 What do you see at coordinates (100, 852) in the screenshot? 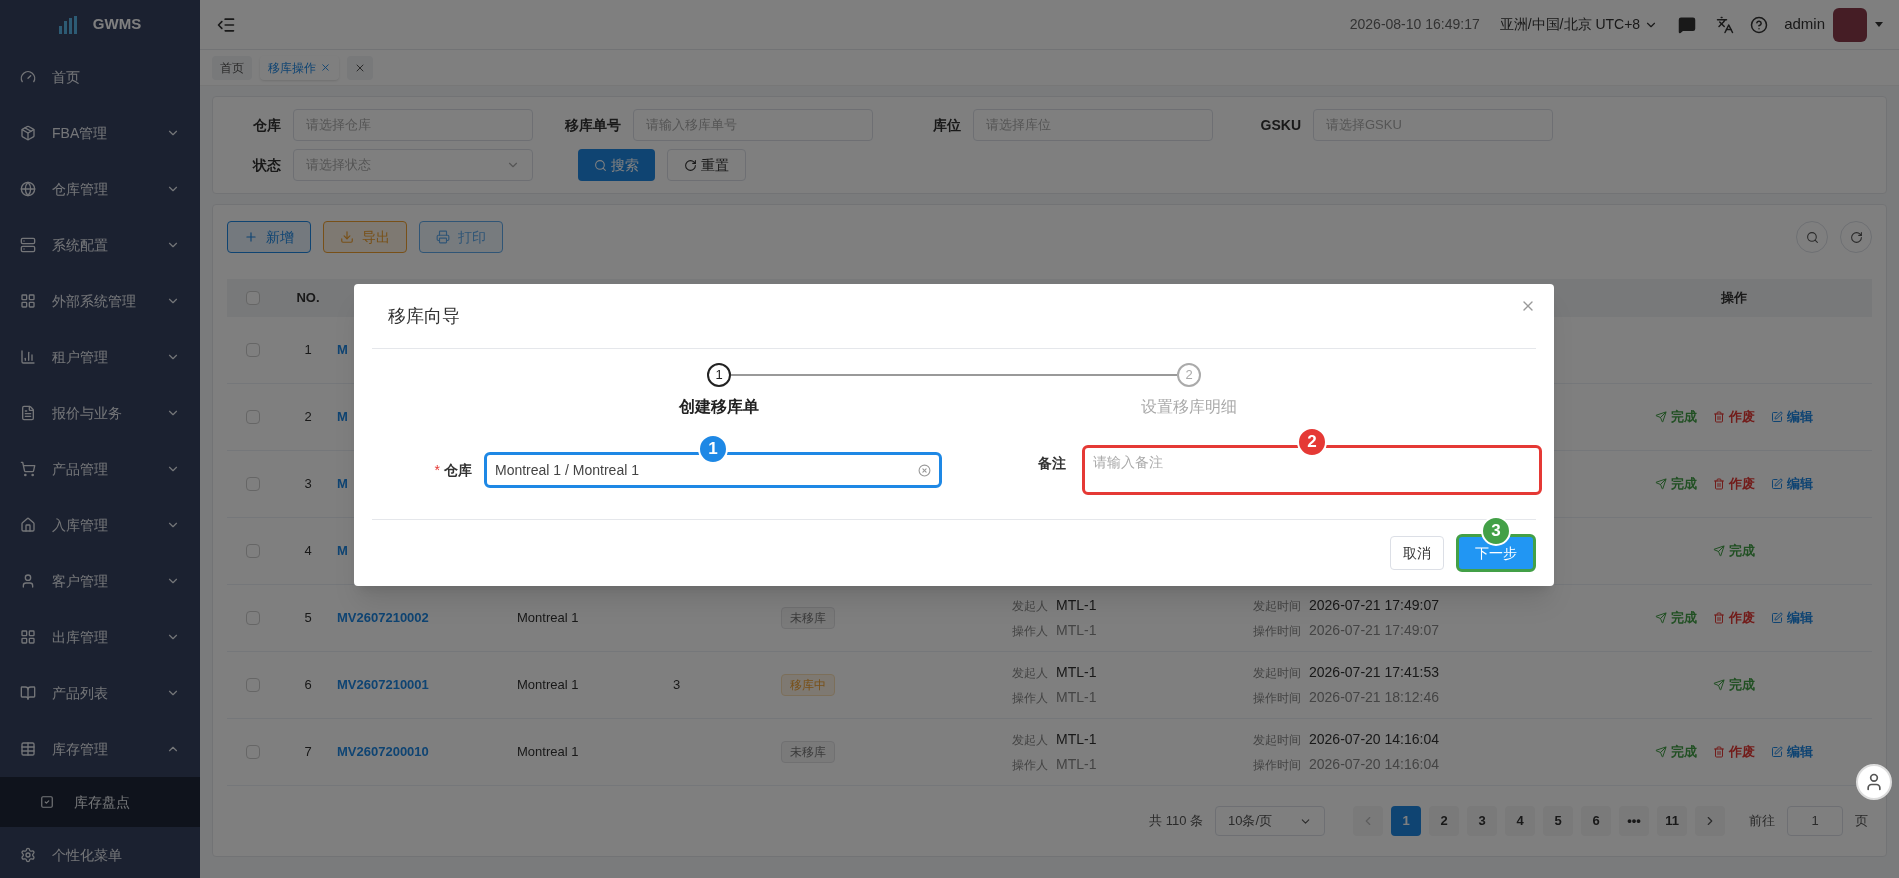
I see `sidebar-item: 个性化菜单` at bounding box center [100, 852].